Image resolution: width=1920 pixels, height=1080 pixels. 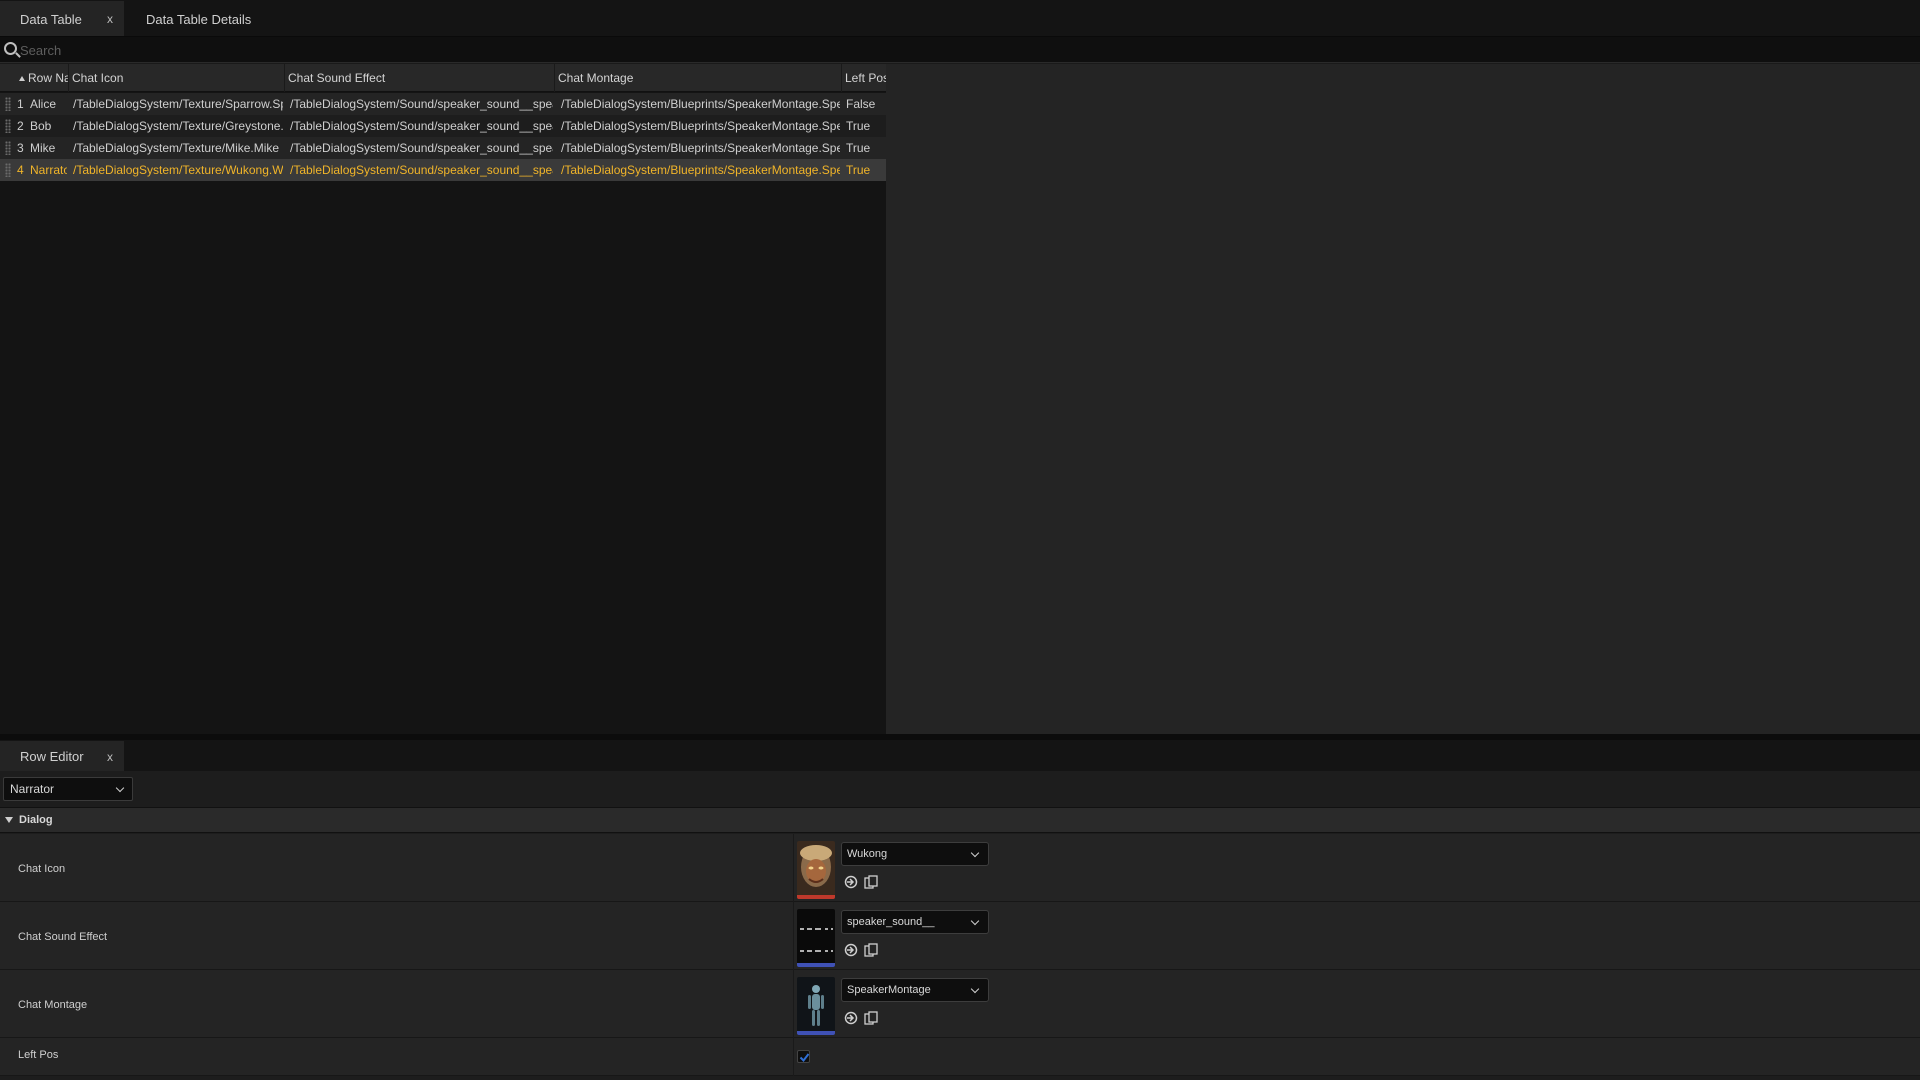 I want to click on asset-picker-value: Wukong, so click(x=867, y=854).